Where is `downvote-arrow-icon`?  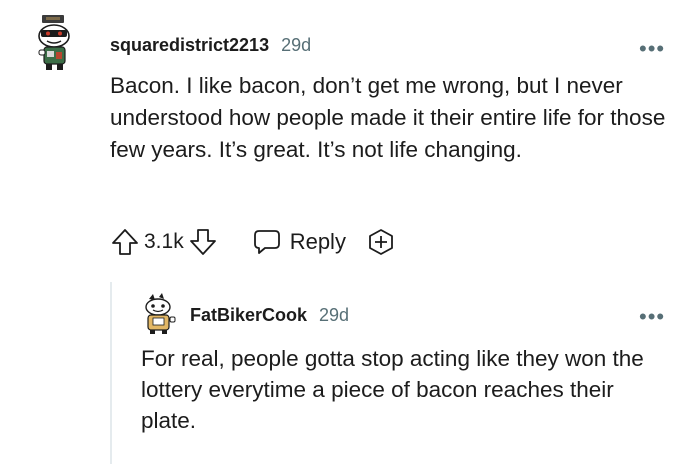
downvote-arrow-icon is located at coordinates (202, 242).